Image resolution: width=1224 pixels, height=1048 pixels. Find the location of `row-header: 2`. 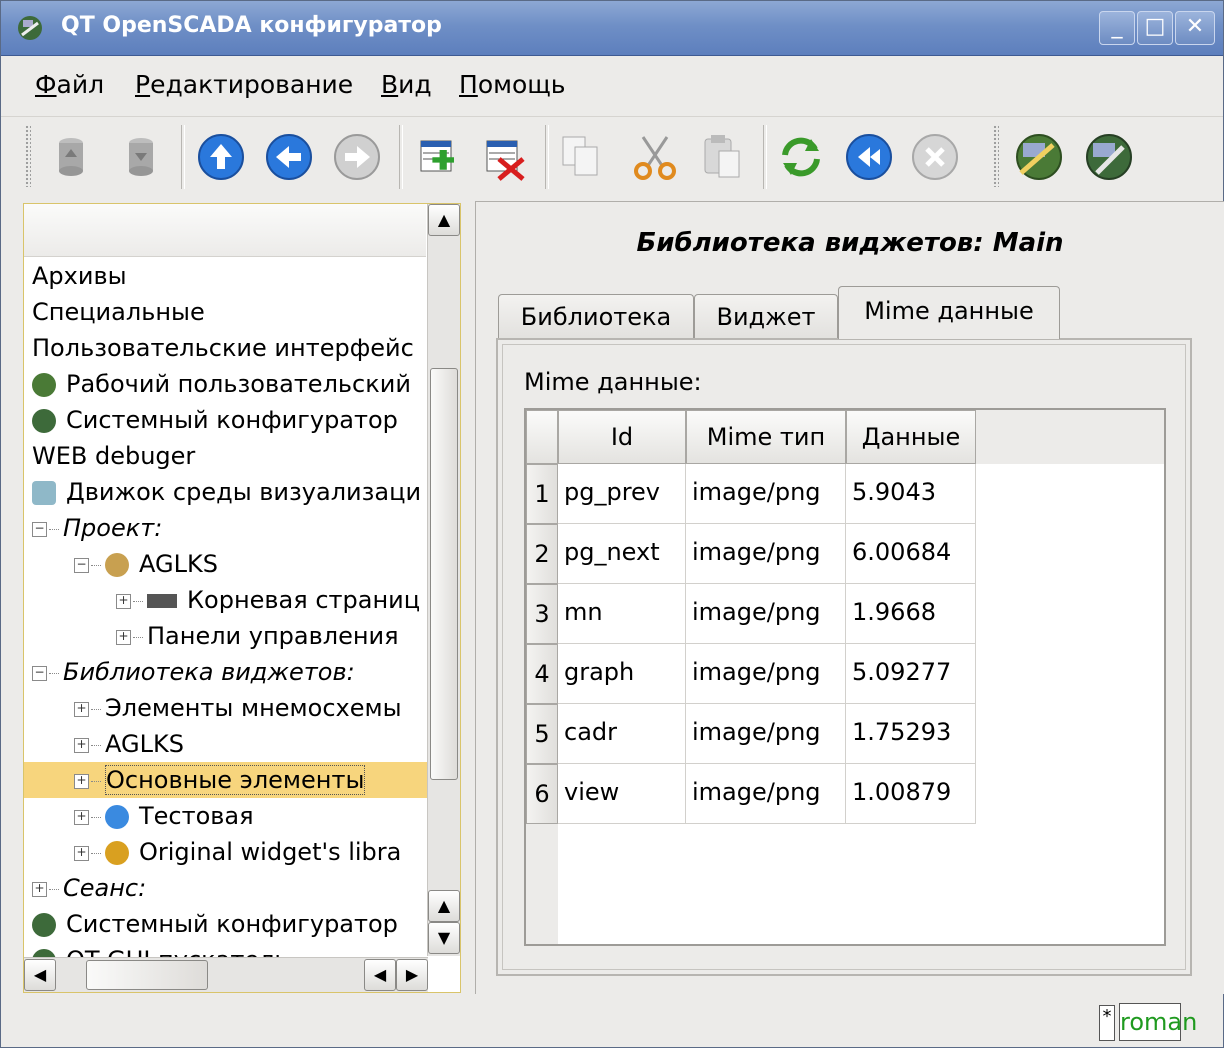

row-header: 2 is located at coordinates (542, 554).